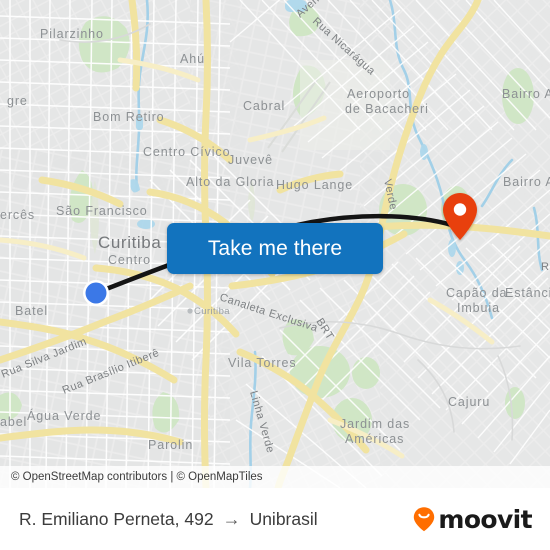  I want to click on map-place-label: Água Verde, so click(64, 415).